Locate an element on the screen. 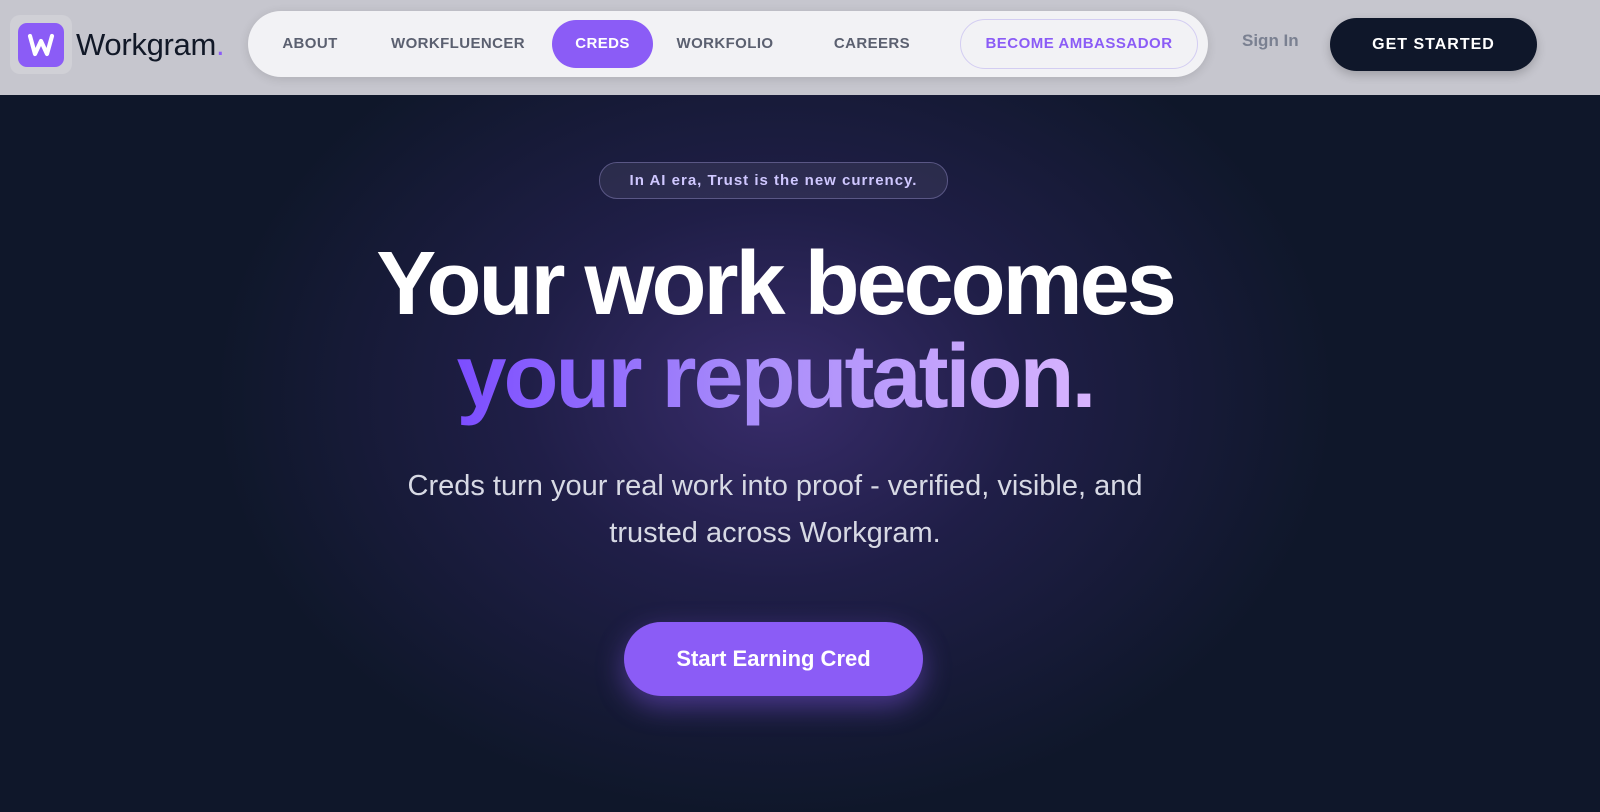 The image size is (1600, 812). nav-item-workfluencer: WORKFLUENCER is located at coordinates (458, 44).